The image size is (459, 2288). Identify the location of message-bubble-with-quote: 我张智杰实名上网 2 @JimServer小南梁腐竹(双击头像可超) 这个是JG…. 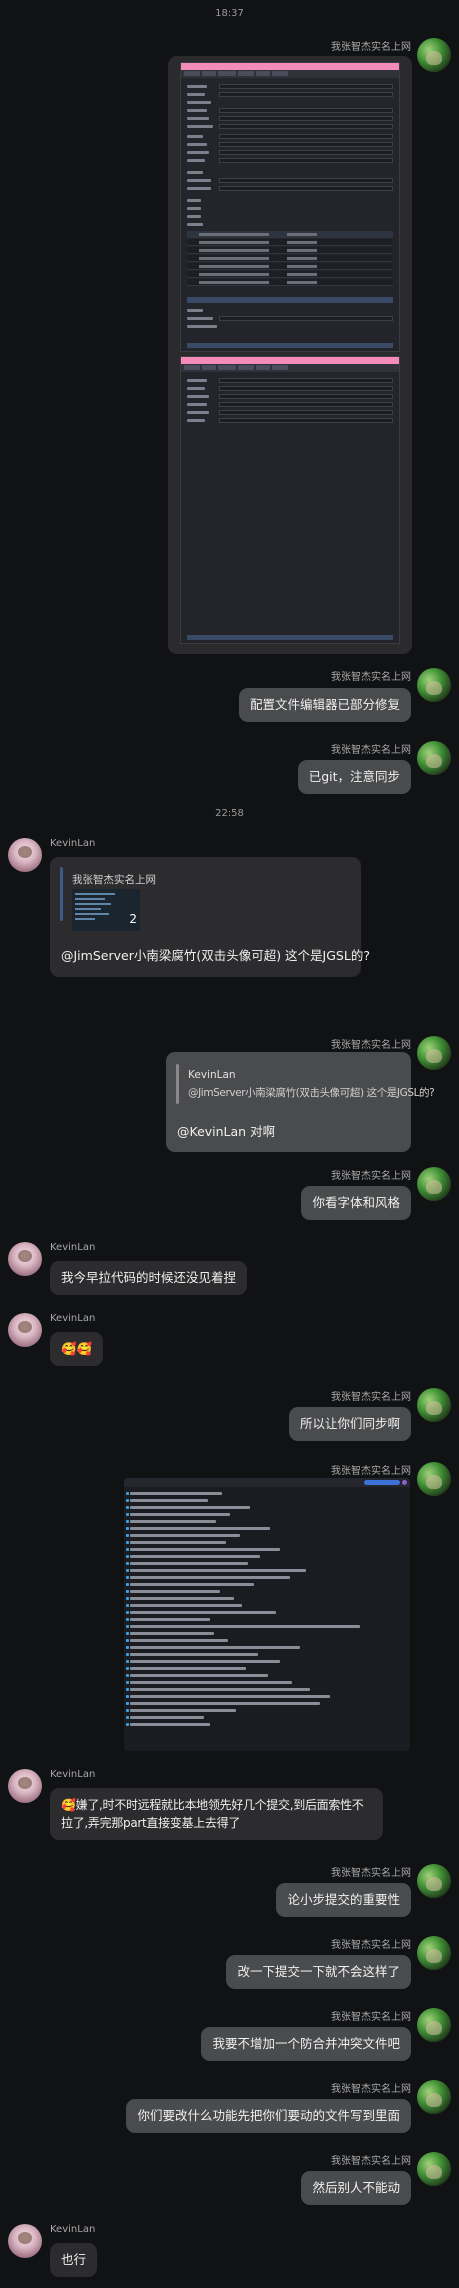
(210, 917).